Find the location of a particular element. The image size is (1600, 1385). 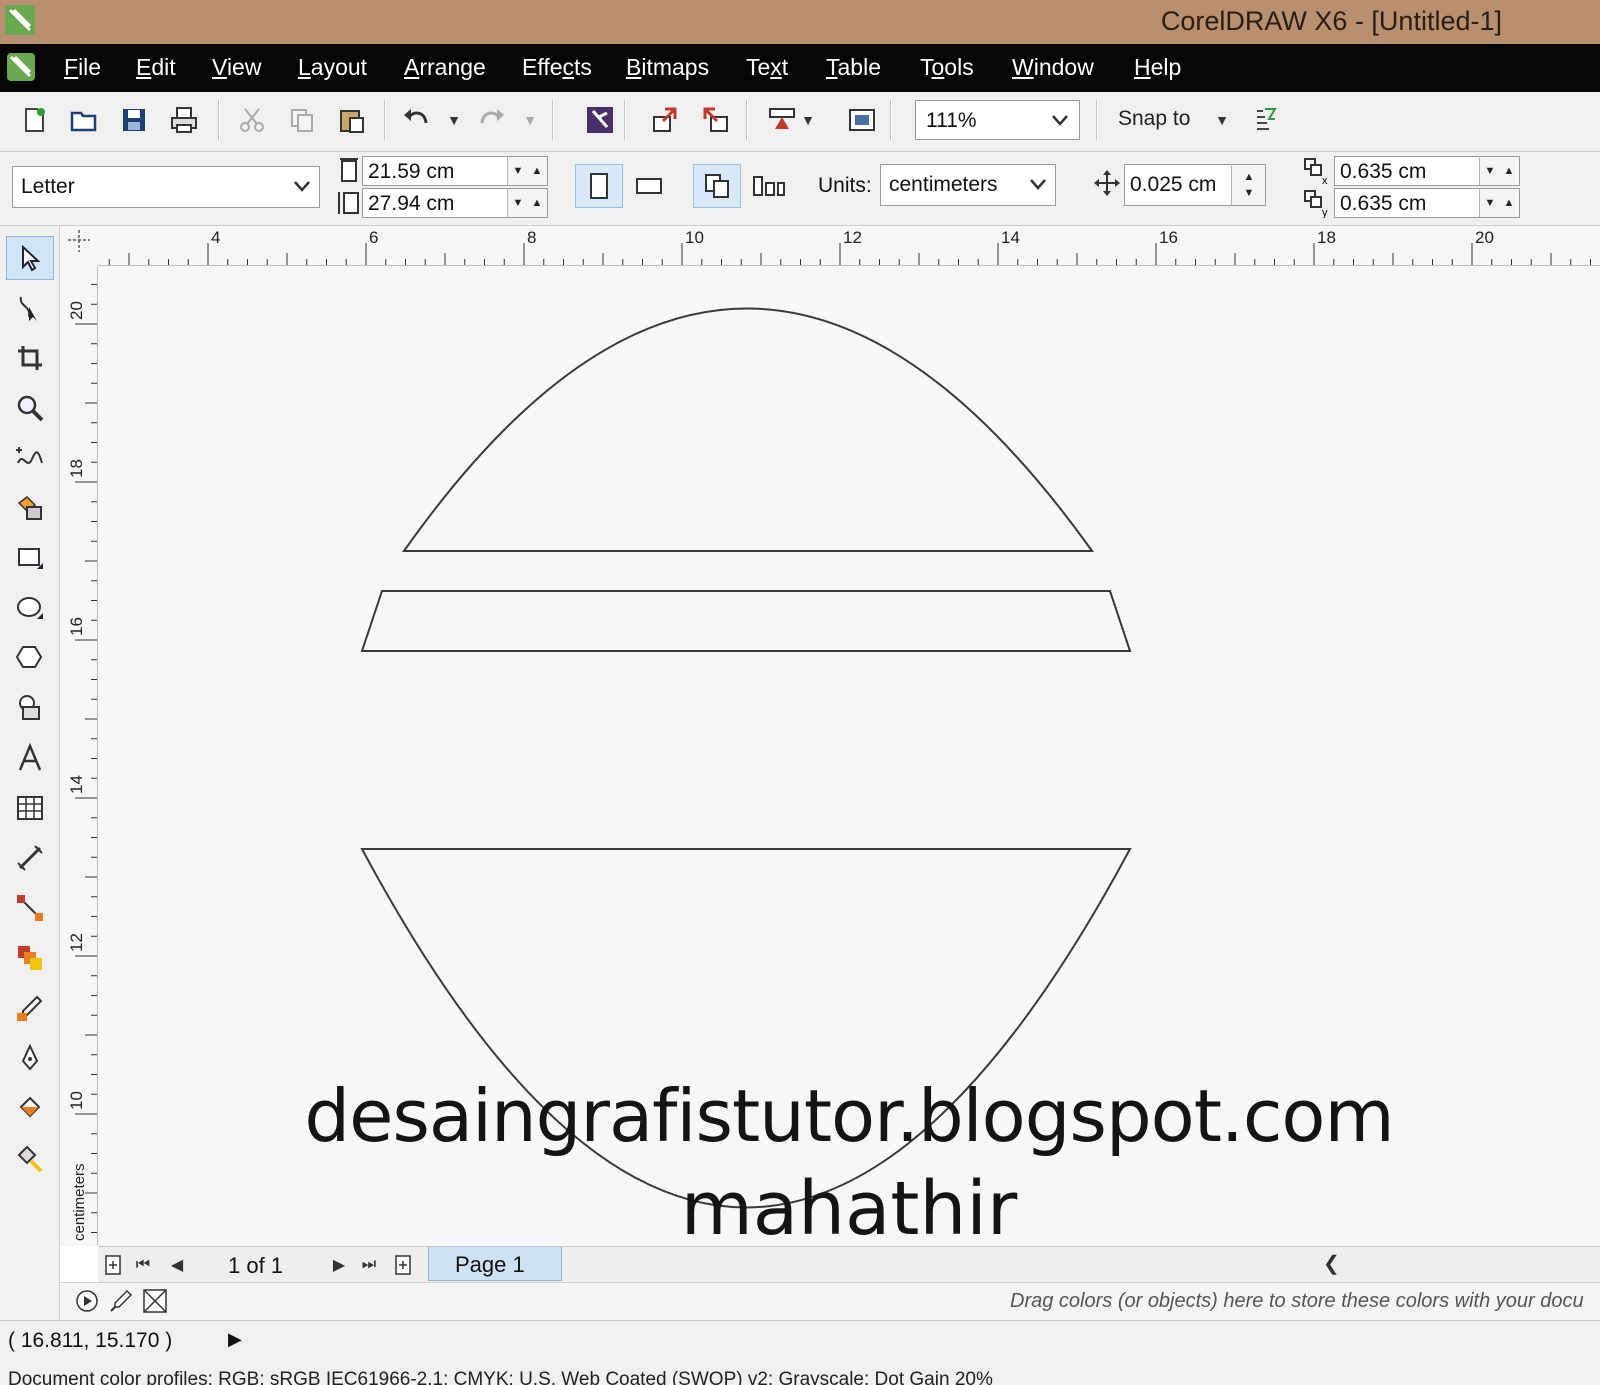

open-icon is located at coordinates (84, 120).